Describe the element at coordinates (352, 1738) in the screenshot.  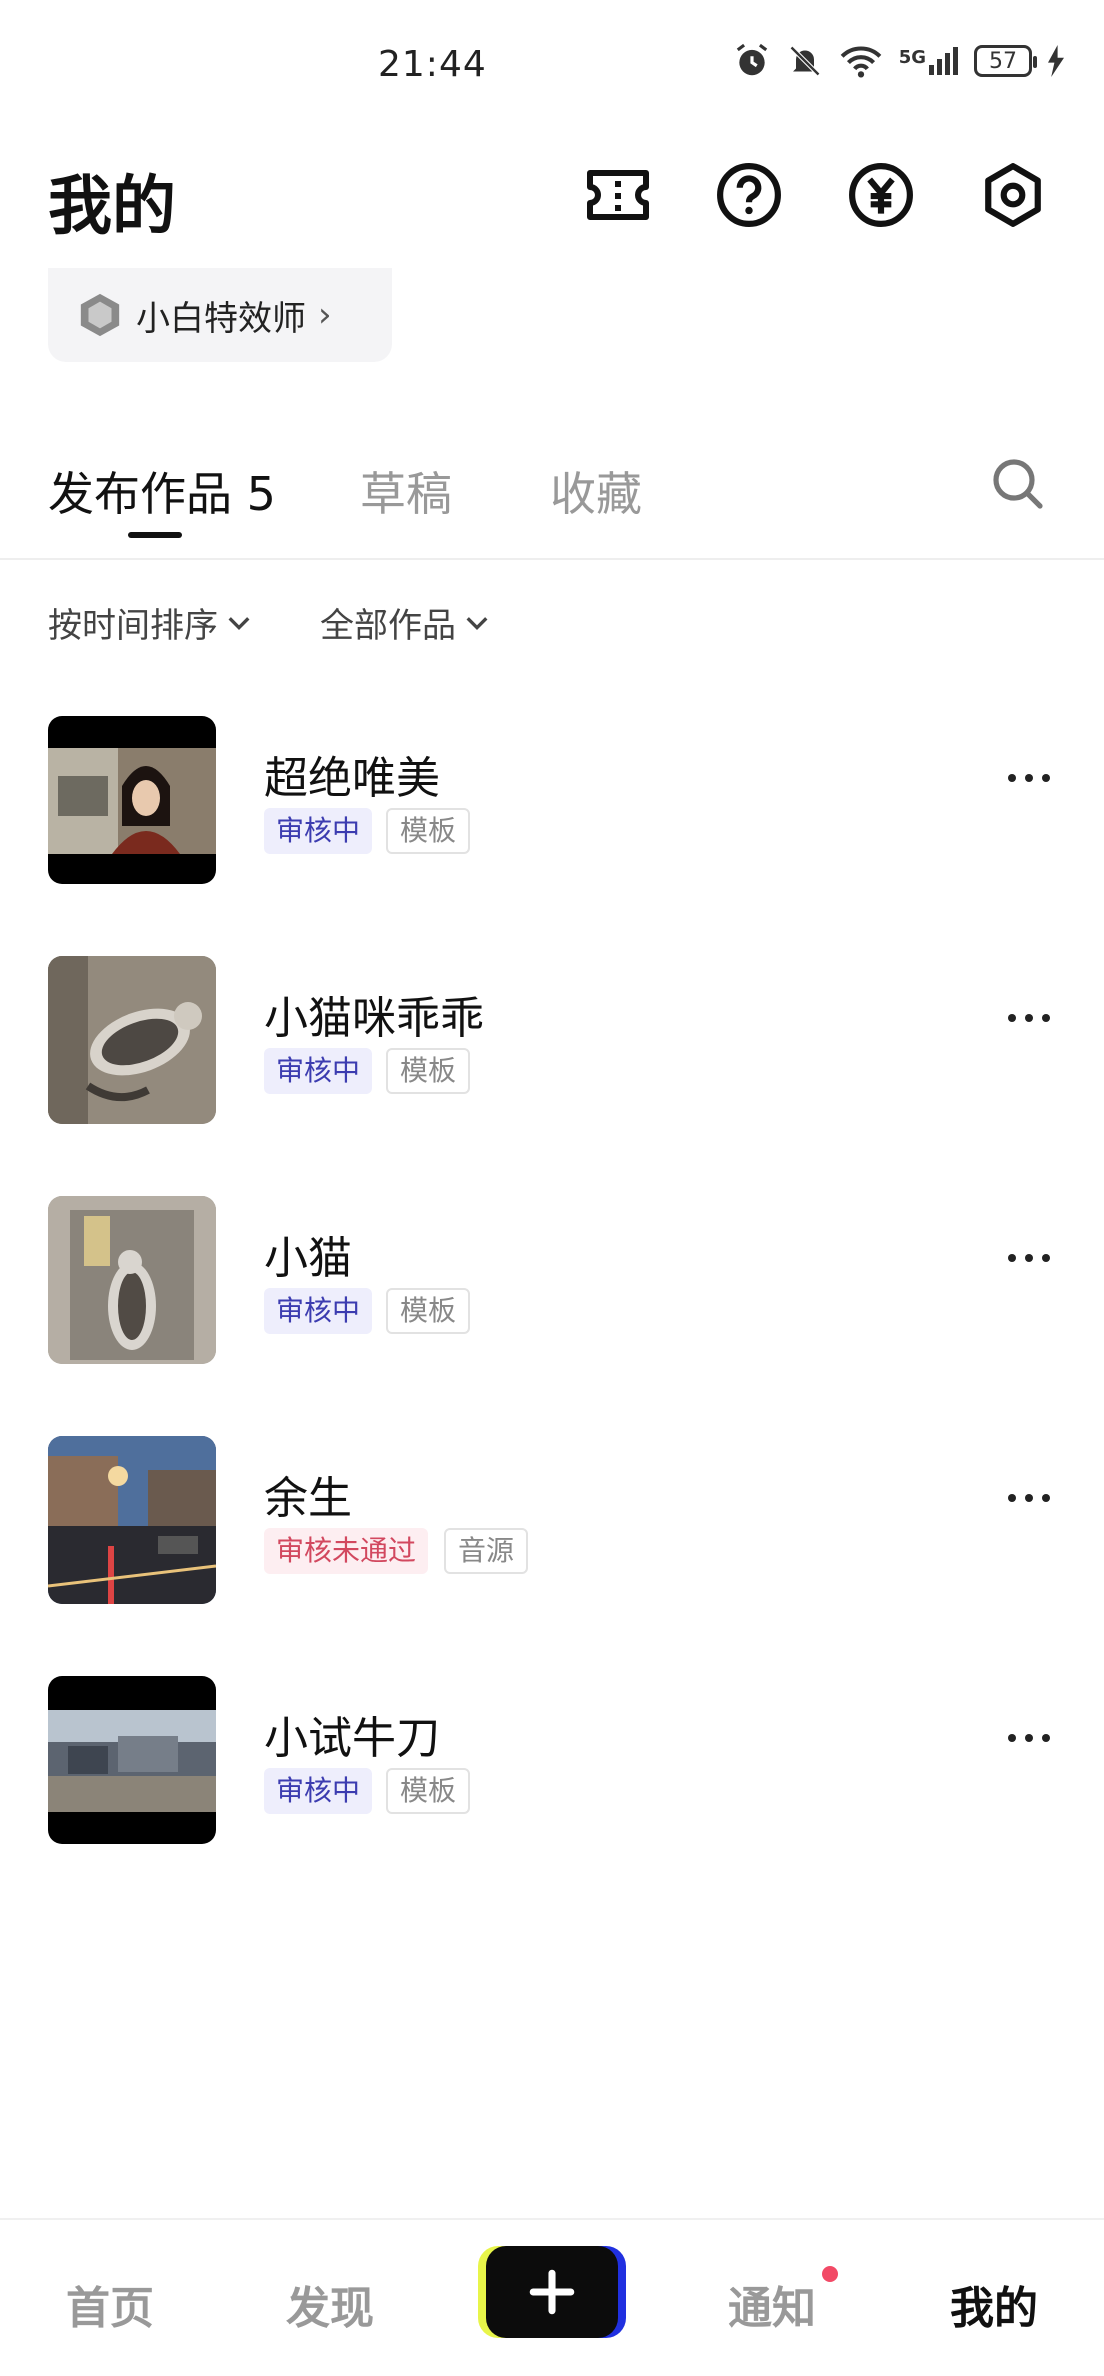
I see `work-title: 小试牛刀` at that location.